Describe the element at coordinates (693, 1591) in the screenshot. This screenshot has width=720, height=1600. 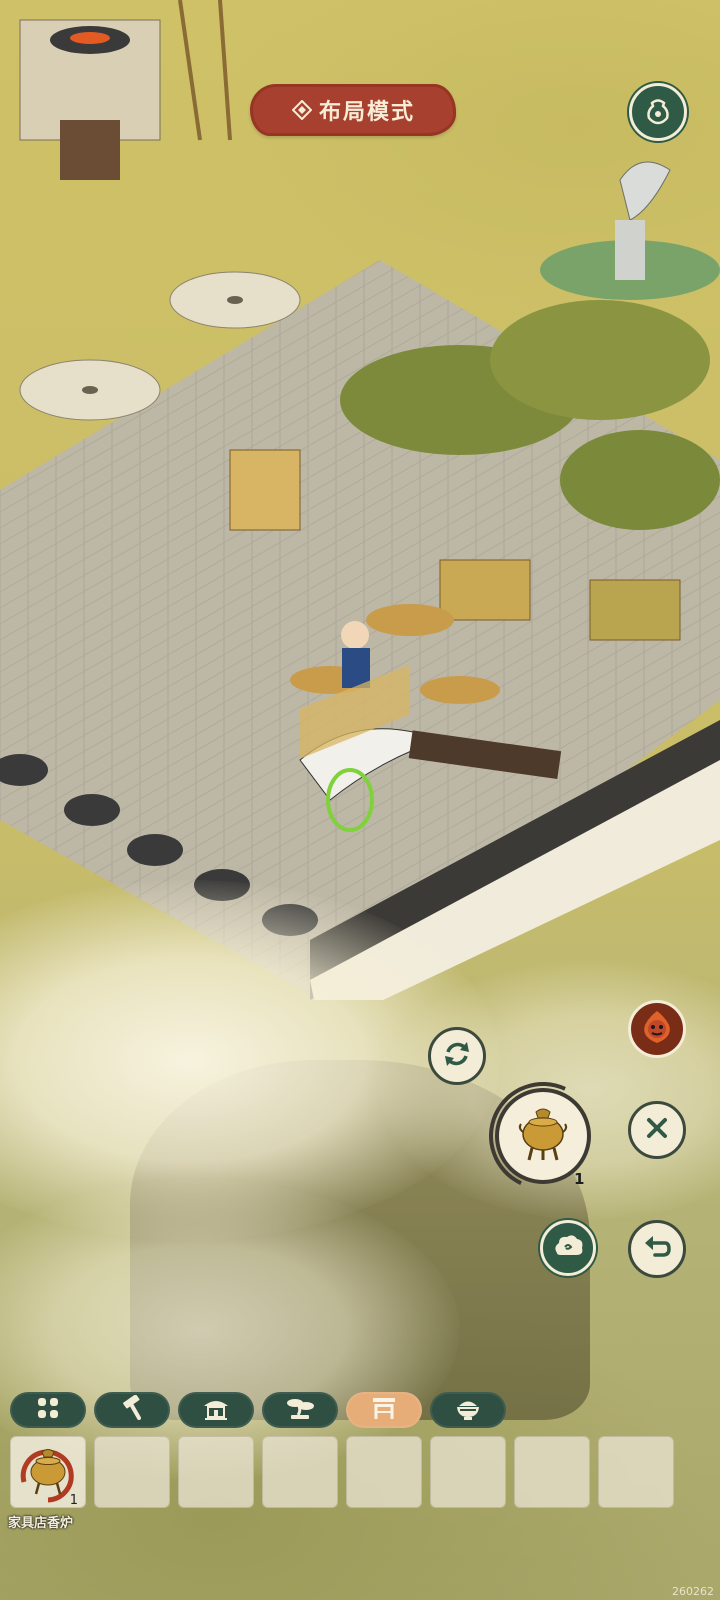
I see `build-code: 260262` at that location.